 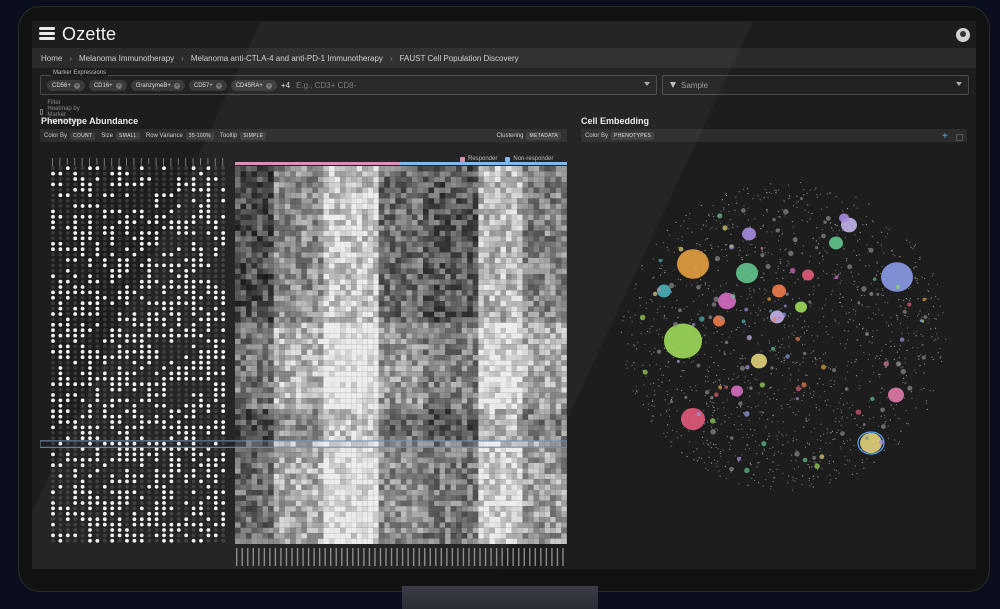 What do you see at coordinates (504, 34) in the screenshot?
I see `top-bar: Ozette` at bounding box center [504, 34].